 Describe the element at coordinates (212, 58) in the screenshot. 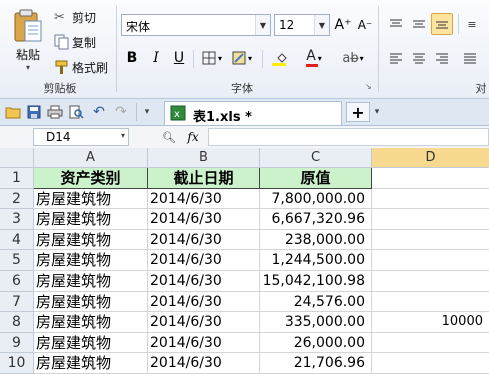

I see `borders-button: ▾` at that location.